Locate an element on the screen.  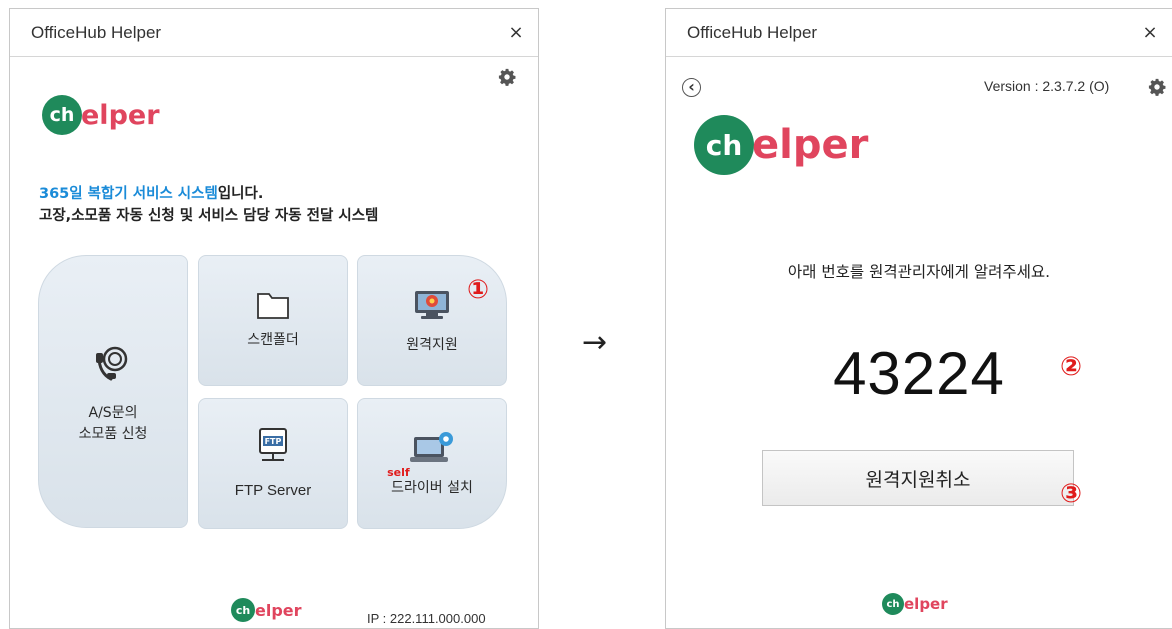
ftp-server-tile: FTP FTP Server is located at coordinates (273, 463).